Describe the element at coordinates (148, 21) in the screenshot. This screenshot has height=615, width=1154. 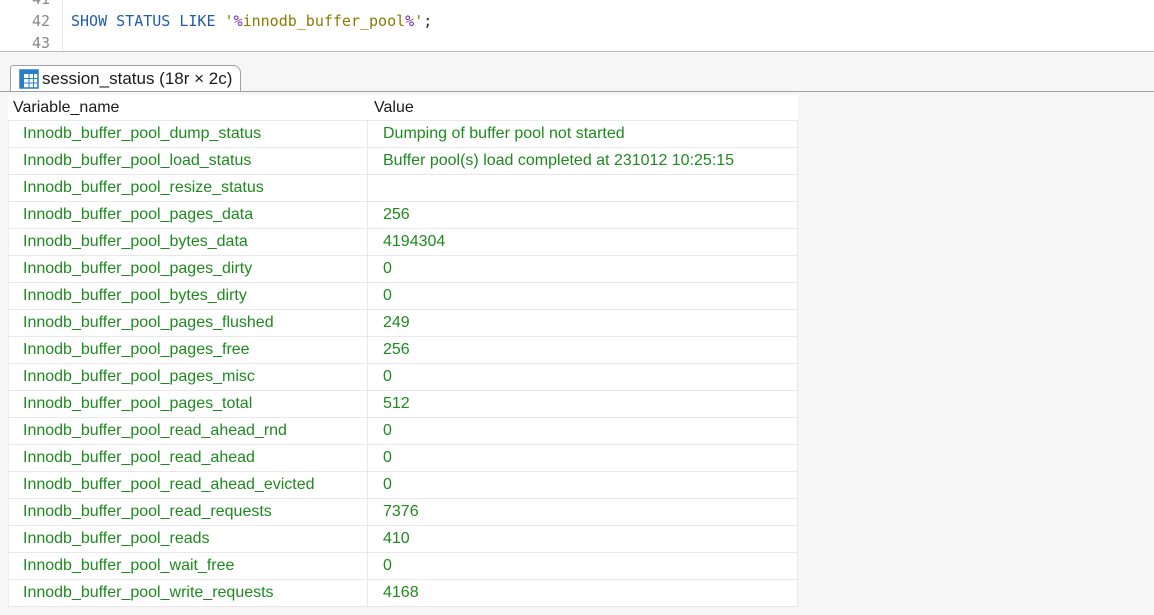
I see `code-token-kw: SHOW STATUS LIKE` at that location.